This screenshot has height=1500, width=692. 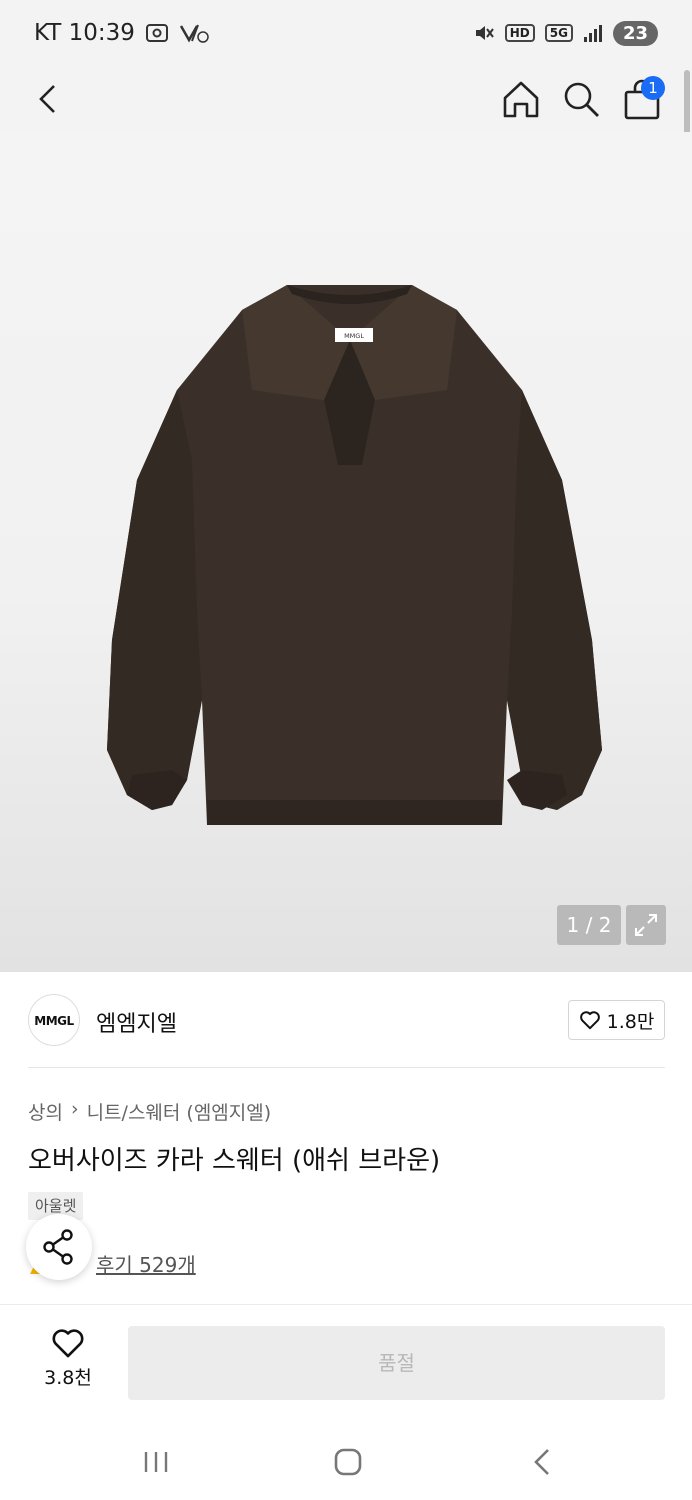 I want to click on divider, so click(x=346, y=1067).